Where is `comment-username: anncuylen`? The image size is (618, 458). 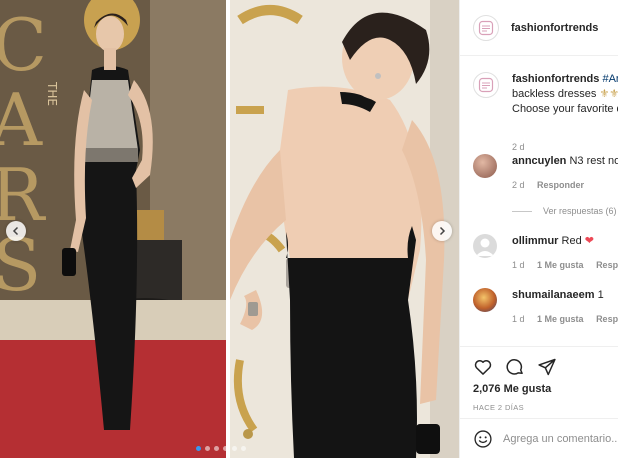 comment-username: anncuylen is located at coordinates (539, 161).